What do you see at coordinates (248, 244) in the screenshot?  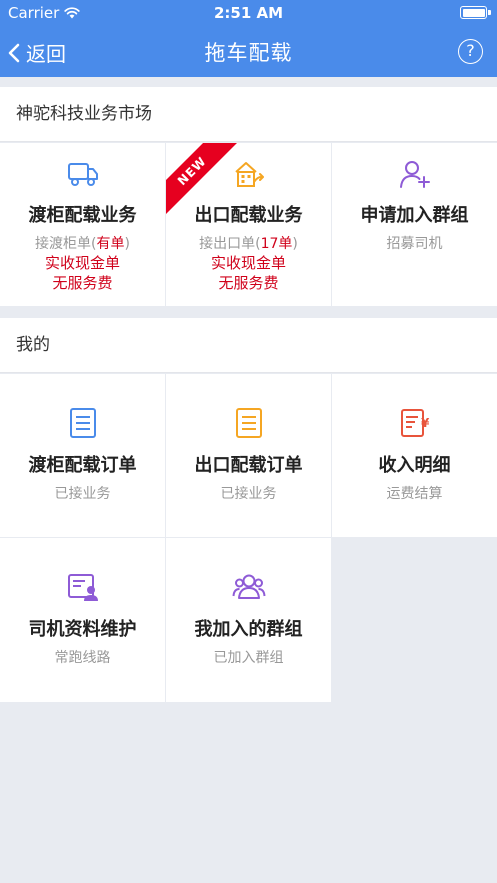 I see `card-subtitle: 接出口单(17单)` at bounding box center [248, 244].